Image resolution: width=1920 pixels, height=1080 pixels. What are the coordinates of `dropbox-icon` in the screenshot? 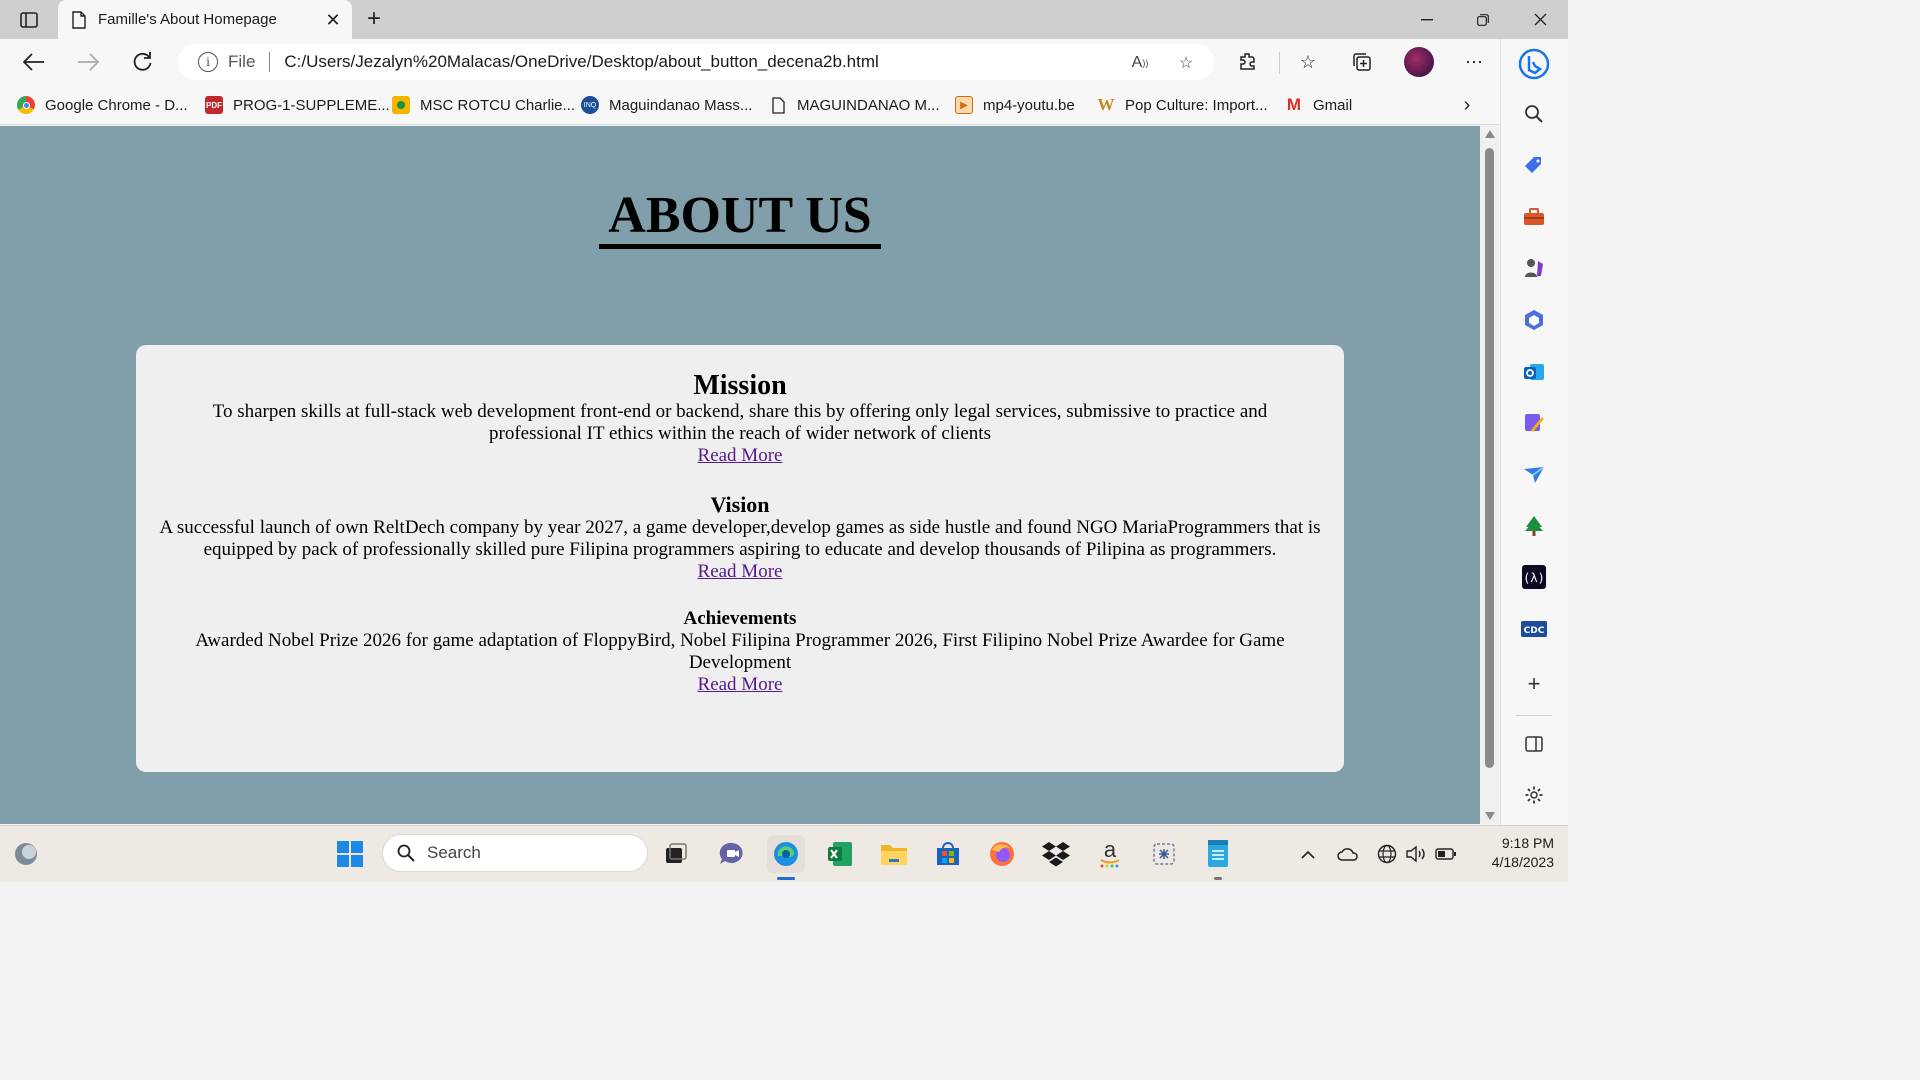 It's located at (1056, 854).